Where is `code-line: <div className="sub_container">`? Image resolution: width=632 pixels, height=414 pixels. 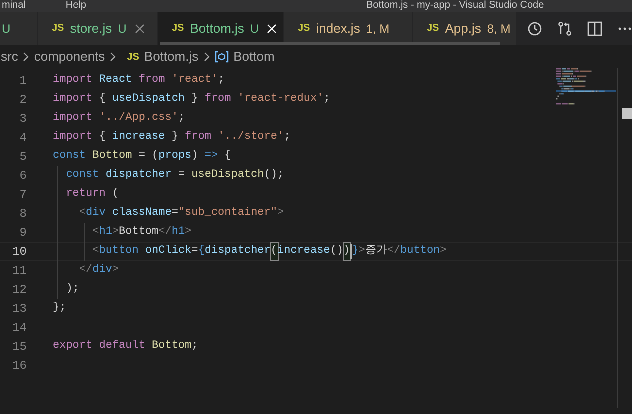
code-line: <div className="sub_container"> is located at coordinates (181, 214).